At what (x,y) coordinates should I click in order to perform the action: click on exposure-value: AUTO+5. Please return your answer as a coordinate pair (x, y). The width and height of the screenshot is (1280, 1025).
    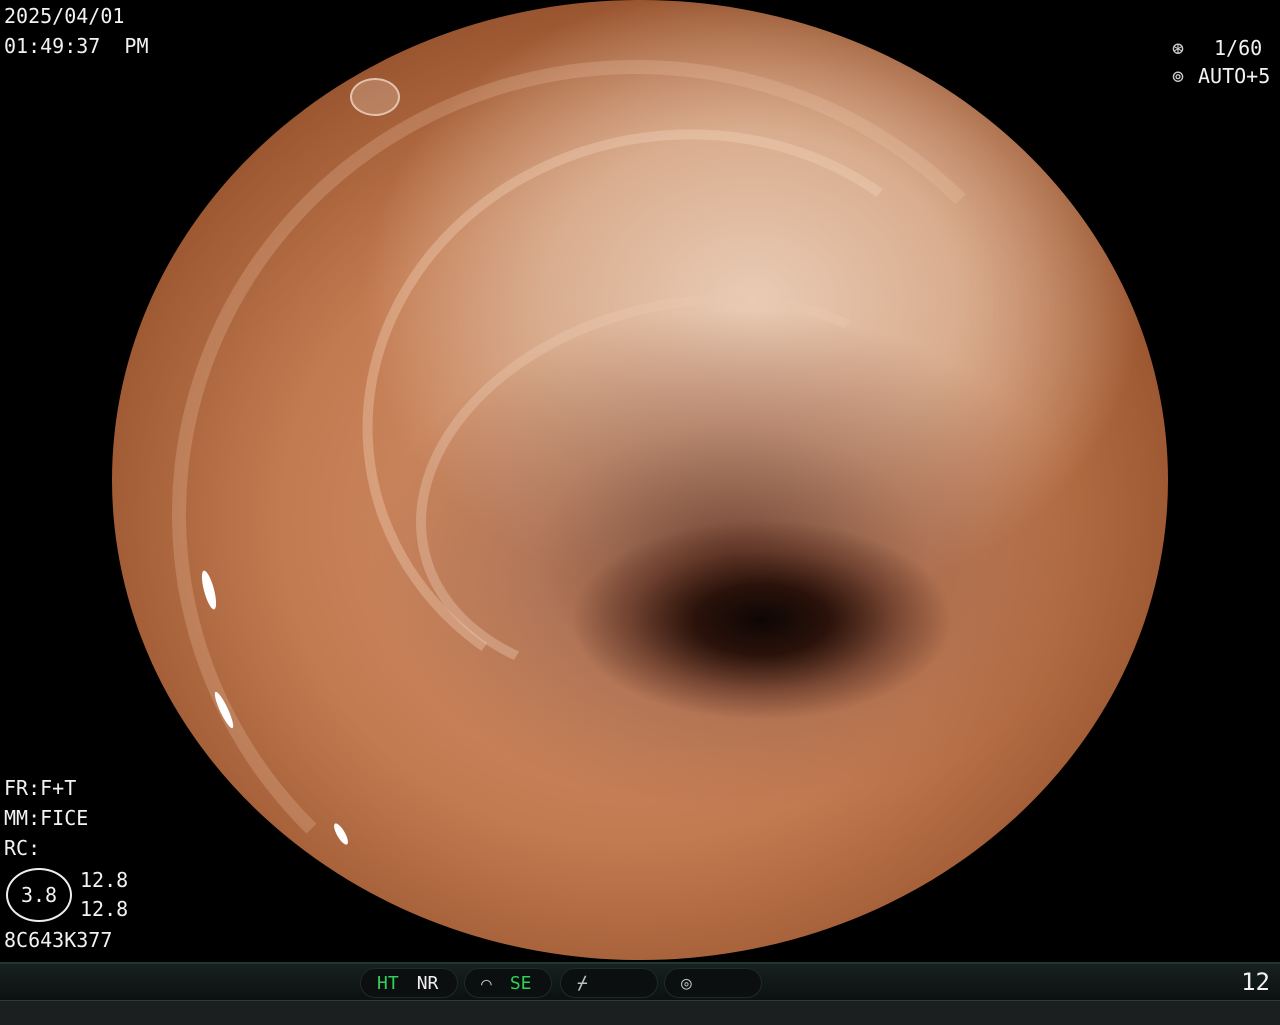
    Looking at the image, I should click on (1234, 76).